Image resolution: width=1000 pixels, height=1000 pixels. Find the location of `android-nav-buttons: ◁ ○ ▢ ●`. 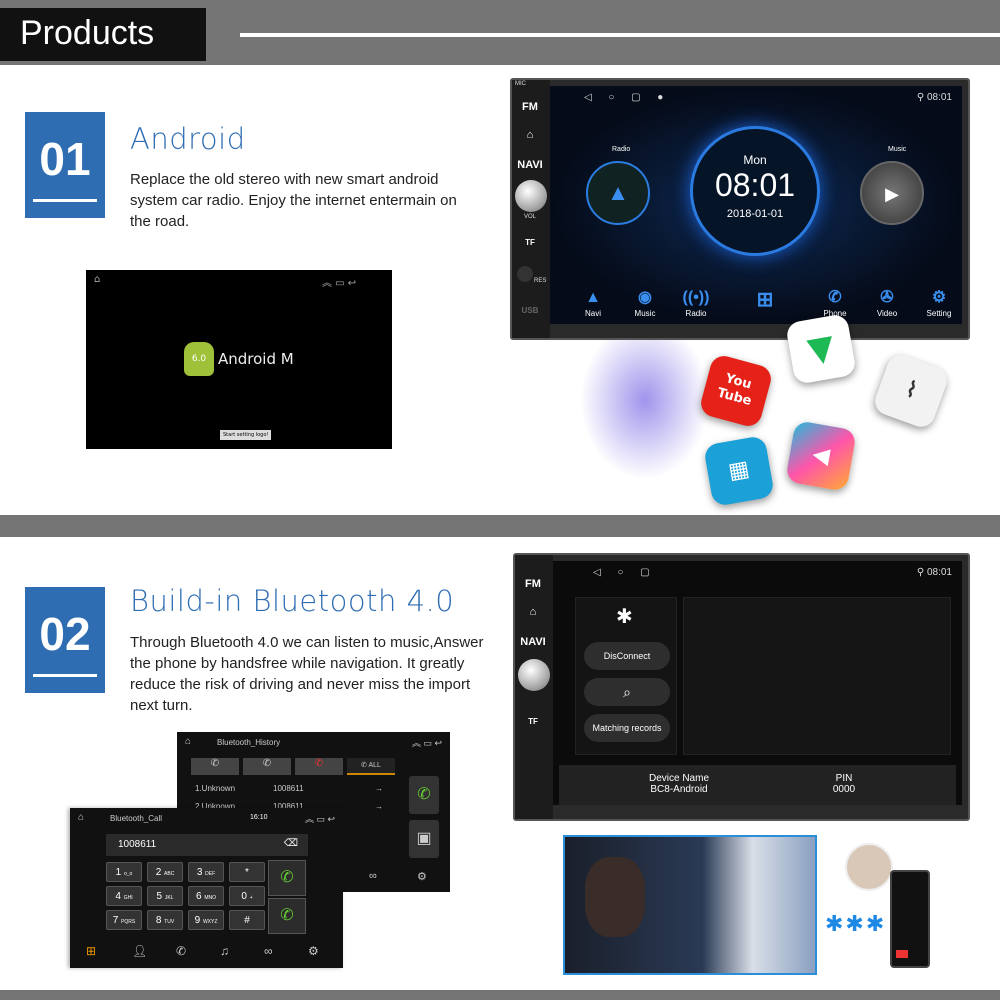

android-nav-buttons: ◁ ○ ▢ ● is located at coordinates (623, 97).